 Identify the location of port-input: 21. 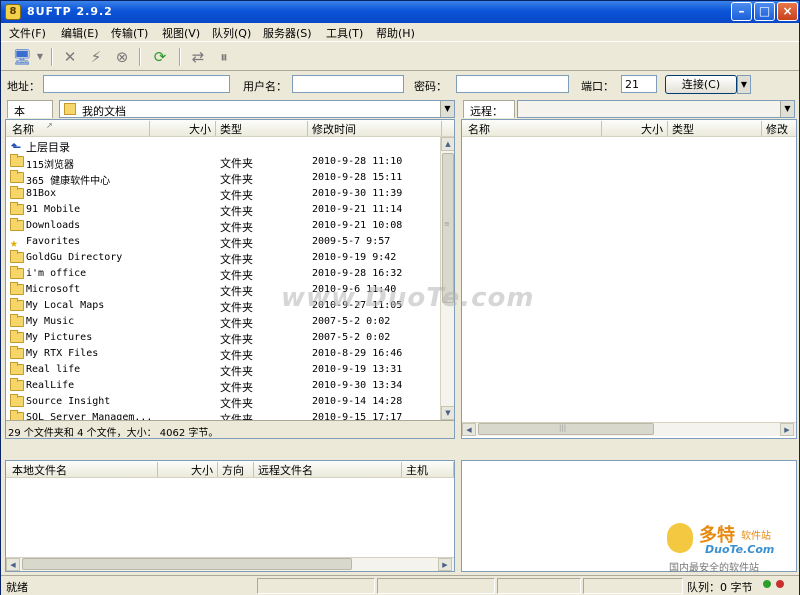
(639, 84).